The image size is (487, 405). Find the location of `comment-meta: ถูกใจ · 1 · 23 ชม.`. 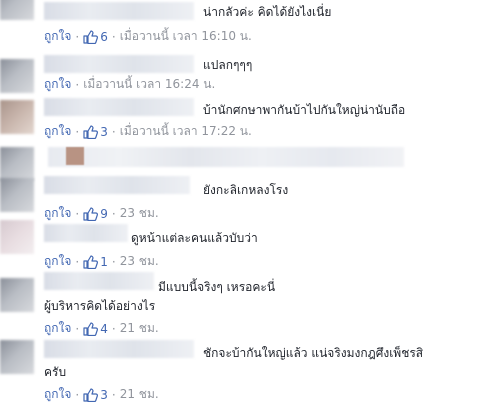

comment-meta: ถูกใจ · 1 · 23 ชม. is located at coordinates (101, 261).